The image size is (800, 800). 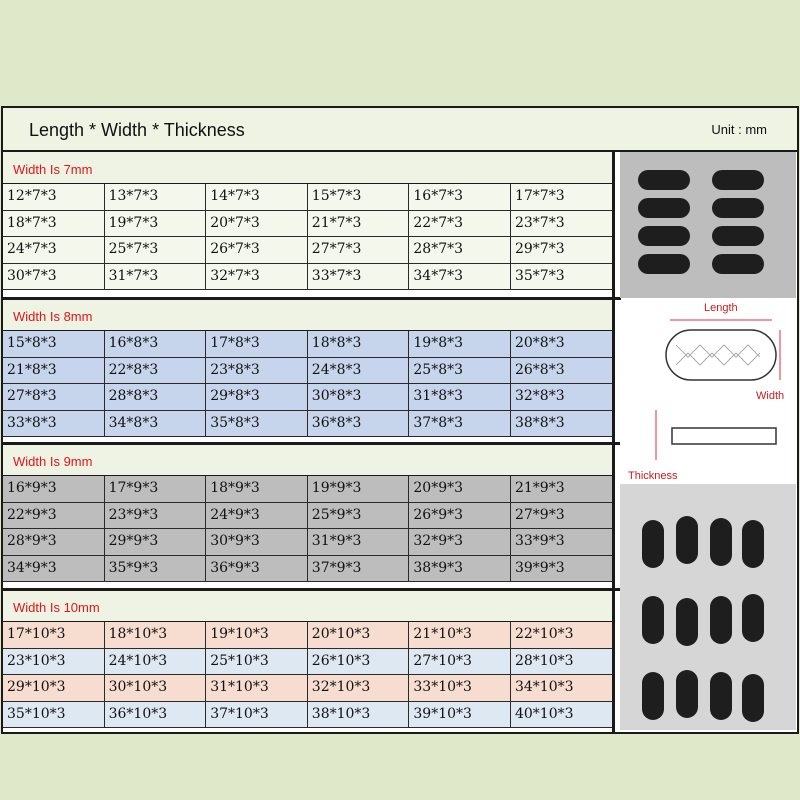 I want to click on size-cell: 13*7*3, so click(x=156, y=197).